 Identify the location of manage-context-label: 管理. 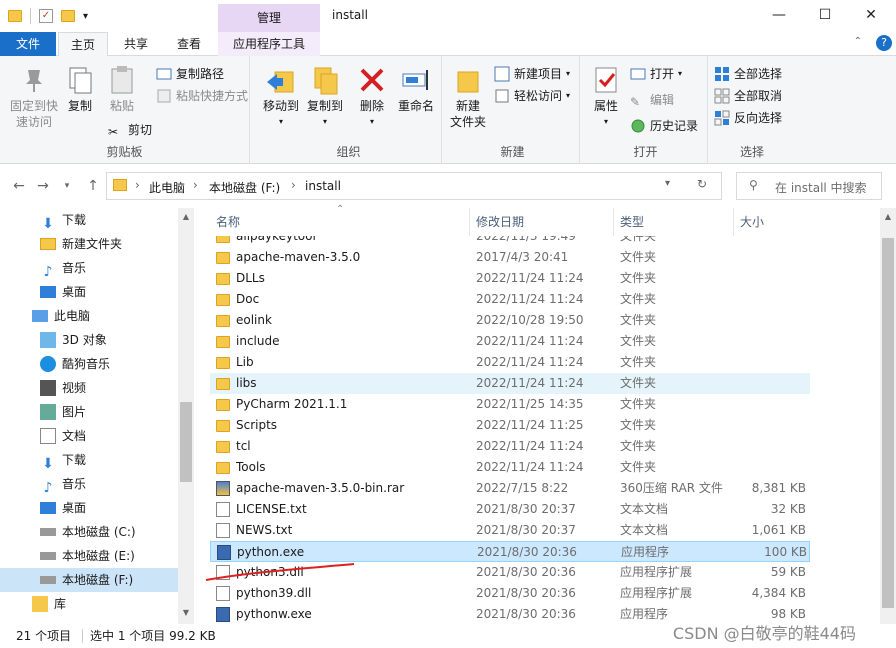
(269, 18).